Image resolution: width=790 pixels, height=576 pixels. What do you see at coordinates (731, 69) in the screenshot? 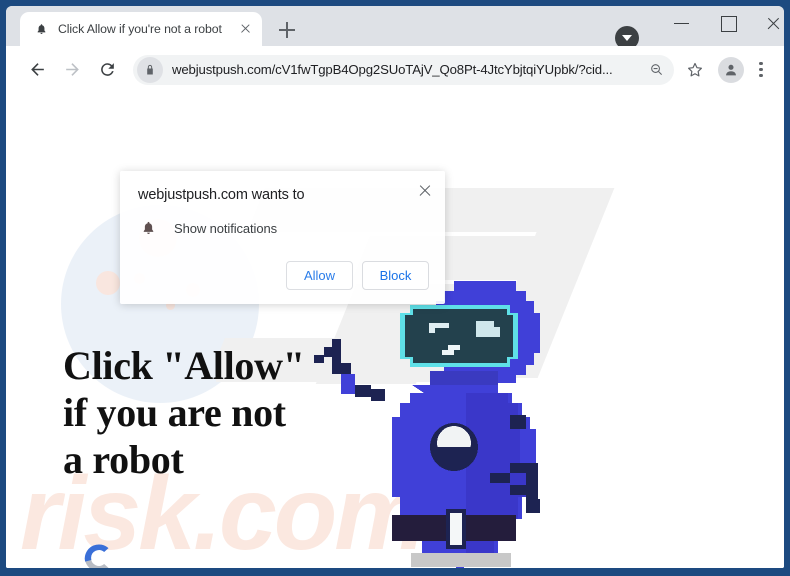
I see `avatar` at bounding box center [731, 69].